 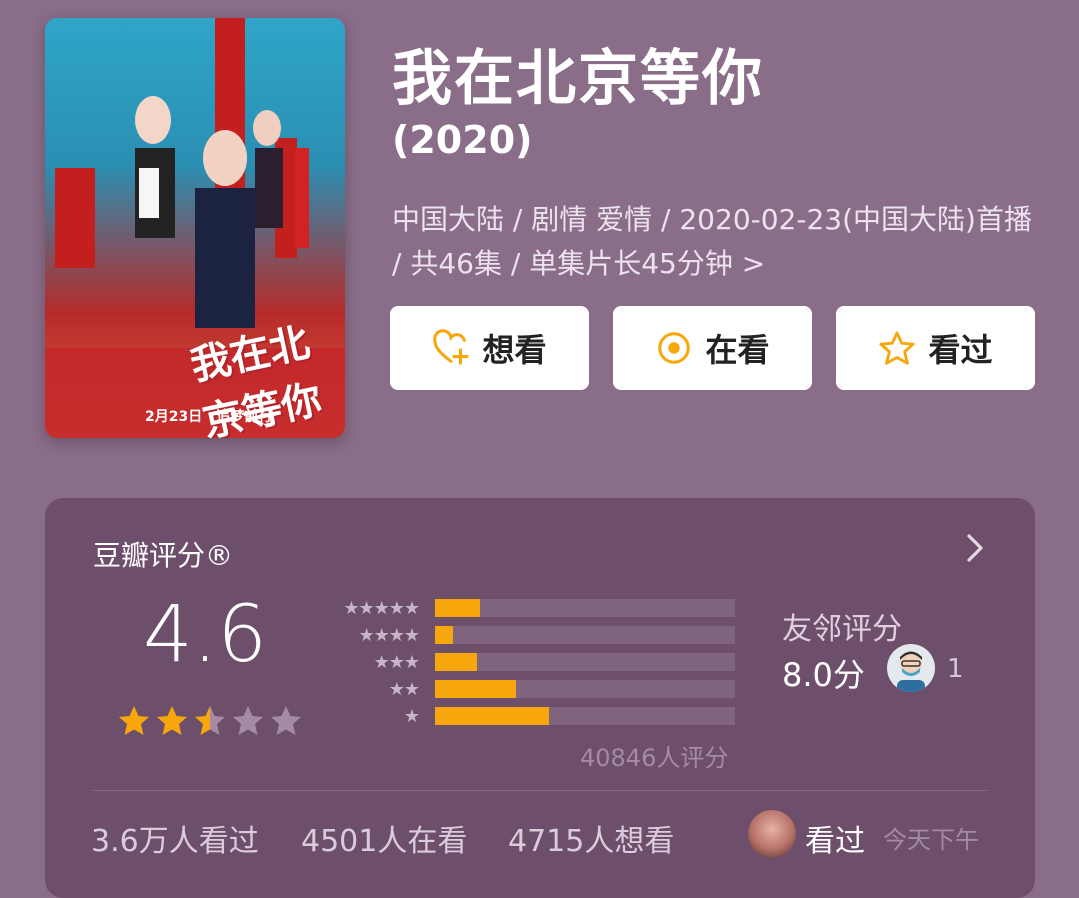 What do you see at coordinates (772, 834) in the screenshot?
I see `user-avatar` at bounding box center [772, 834].